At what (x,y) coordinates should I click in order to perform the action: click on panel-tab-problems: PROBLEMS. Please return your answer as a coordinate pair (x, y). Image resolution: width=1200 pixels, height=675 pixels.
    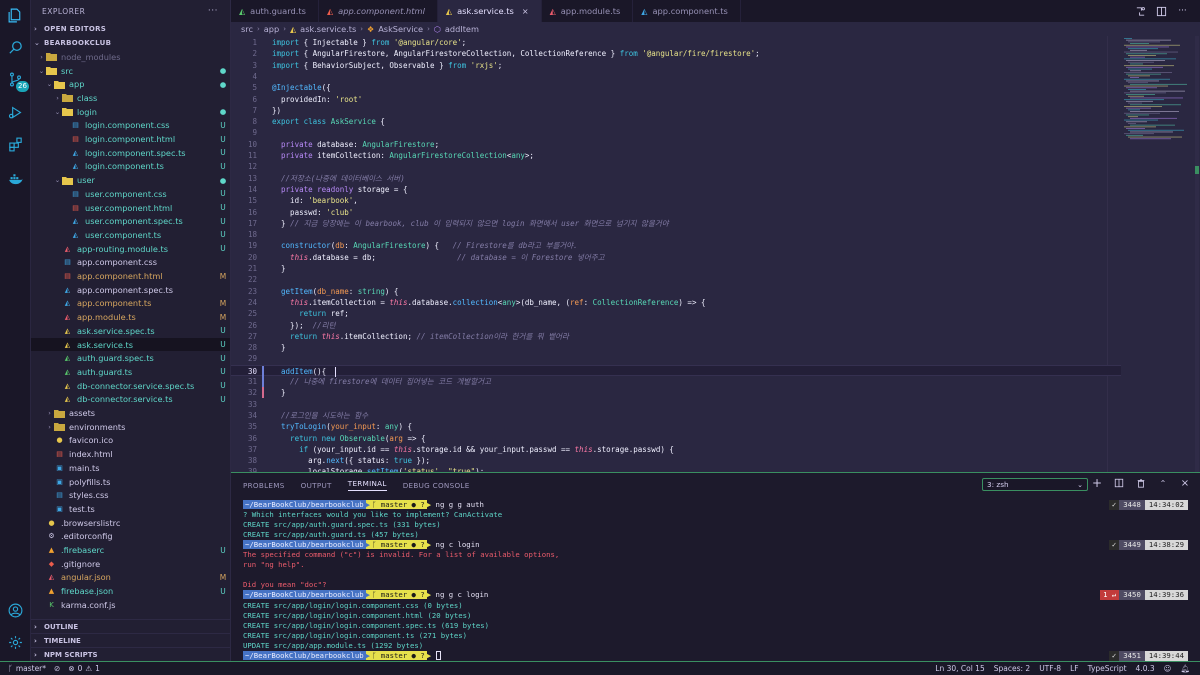
    Looking at the image, I should click on (264, 485).